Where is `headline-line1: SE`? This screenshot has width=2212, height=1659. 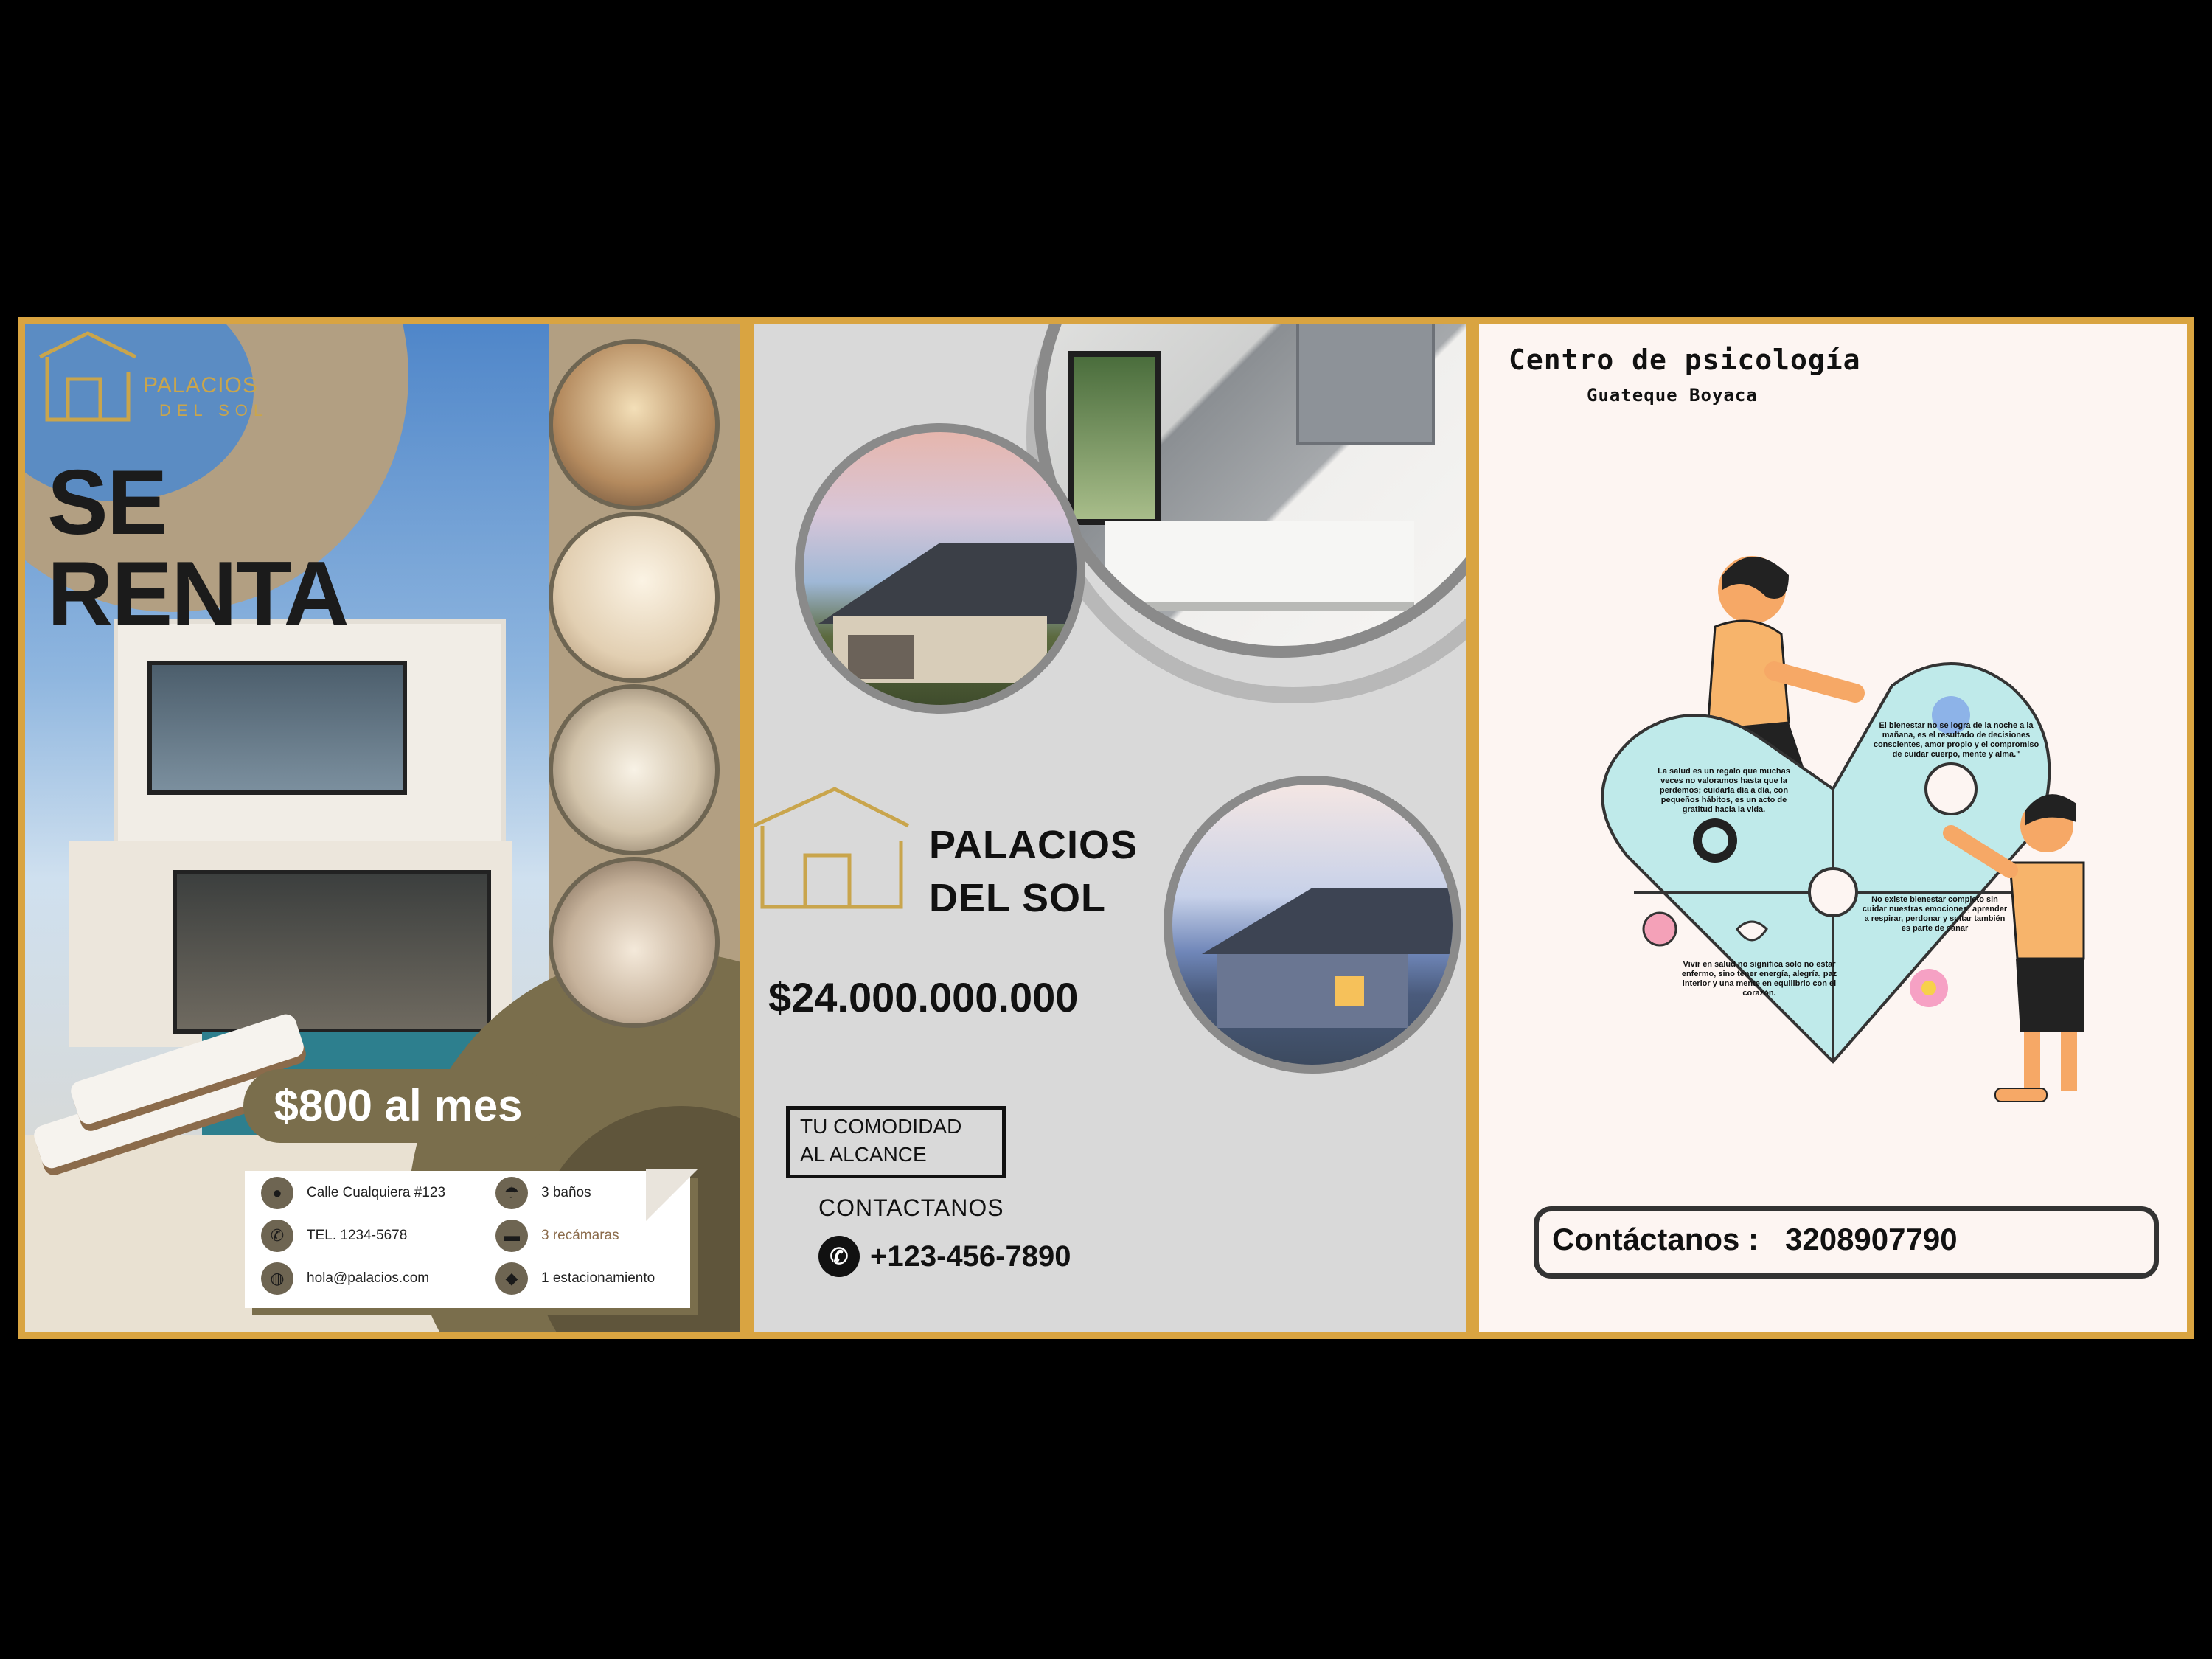 headline-line1: SE is located at coordinates (107, 503).